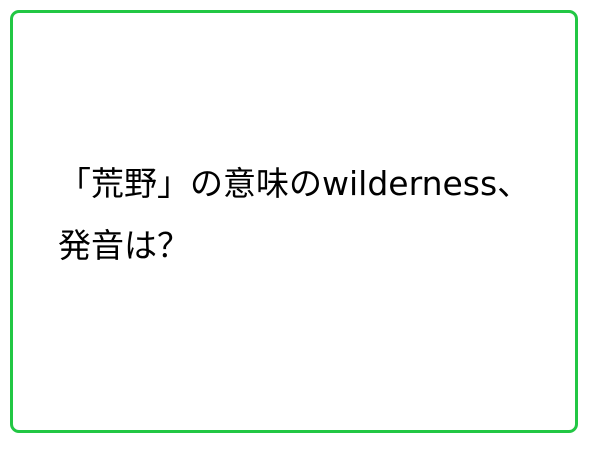 Image resolution: width=600 pixels, height=450 pixels. Describe the element at coordinates (124, 245) in the screenshot. I see `question-line-2: 発音は？` at that location.